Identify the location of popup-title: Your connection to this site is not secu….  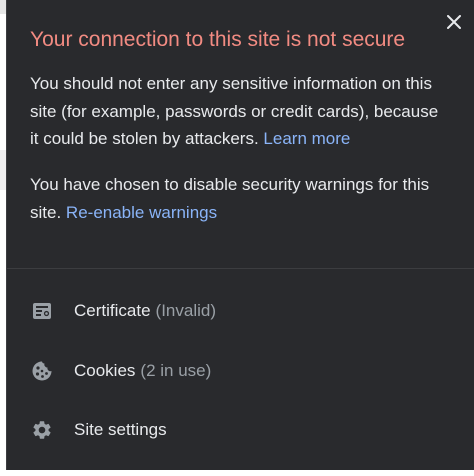
(218, 39).